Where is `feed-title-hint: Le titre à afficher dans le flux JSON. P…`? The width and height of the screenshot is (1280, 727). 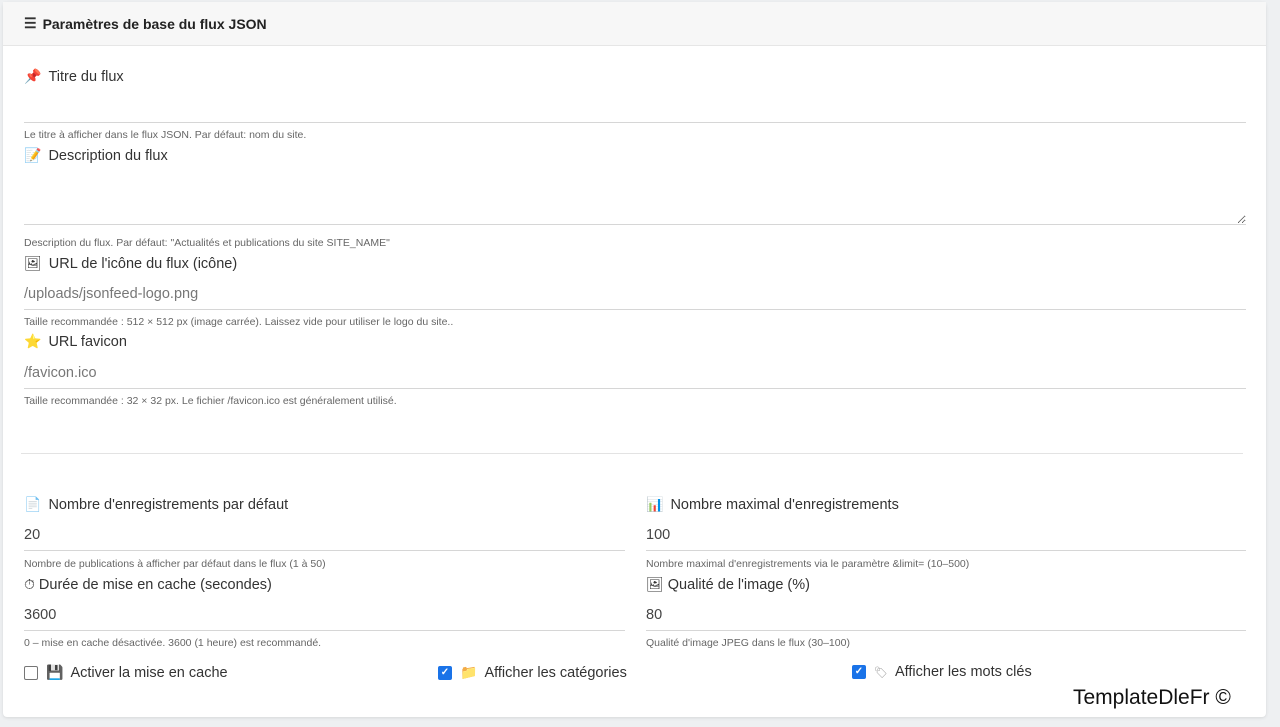
feed-title-hint: Le titre à afficher dans le flux JSON. P… is located at coordinates (165, 135).